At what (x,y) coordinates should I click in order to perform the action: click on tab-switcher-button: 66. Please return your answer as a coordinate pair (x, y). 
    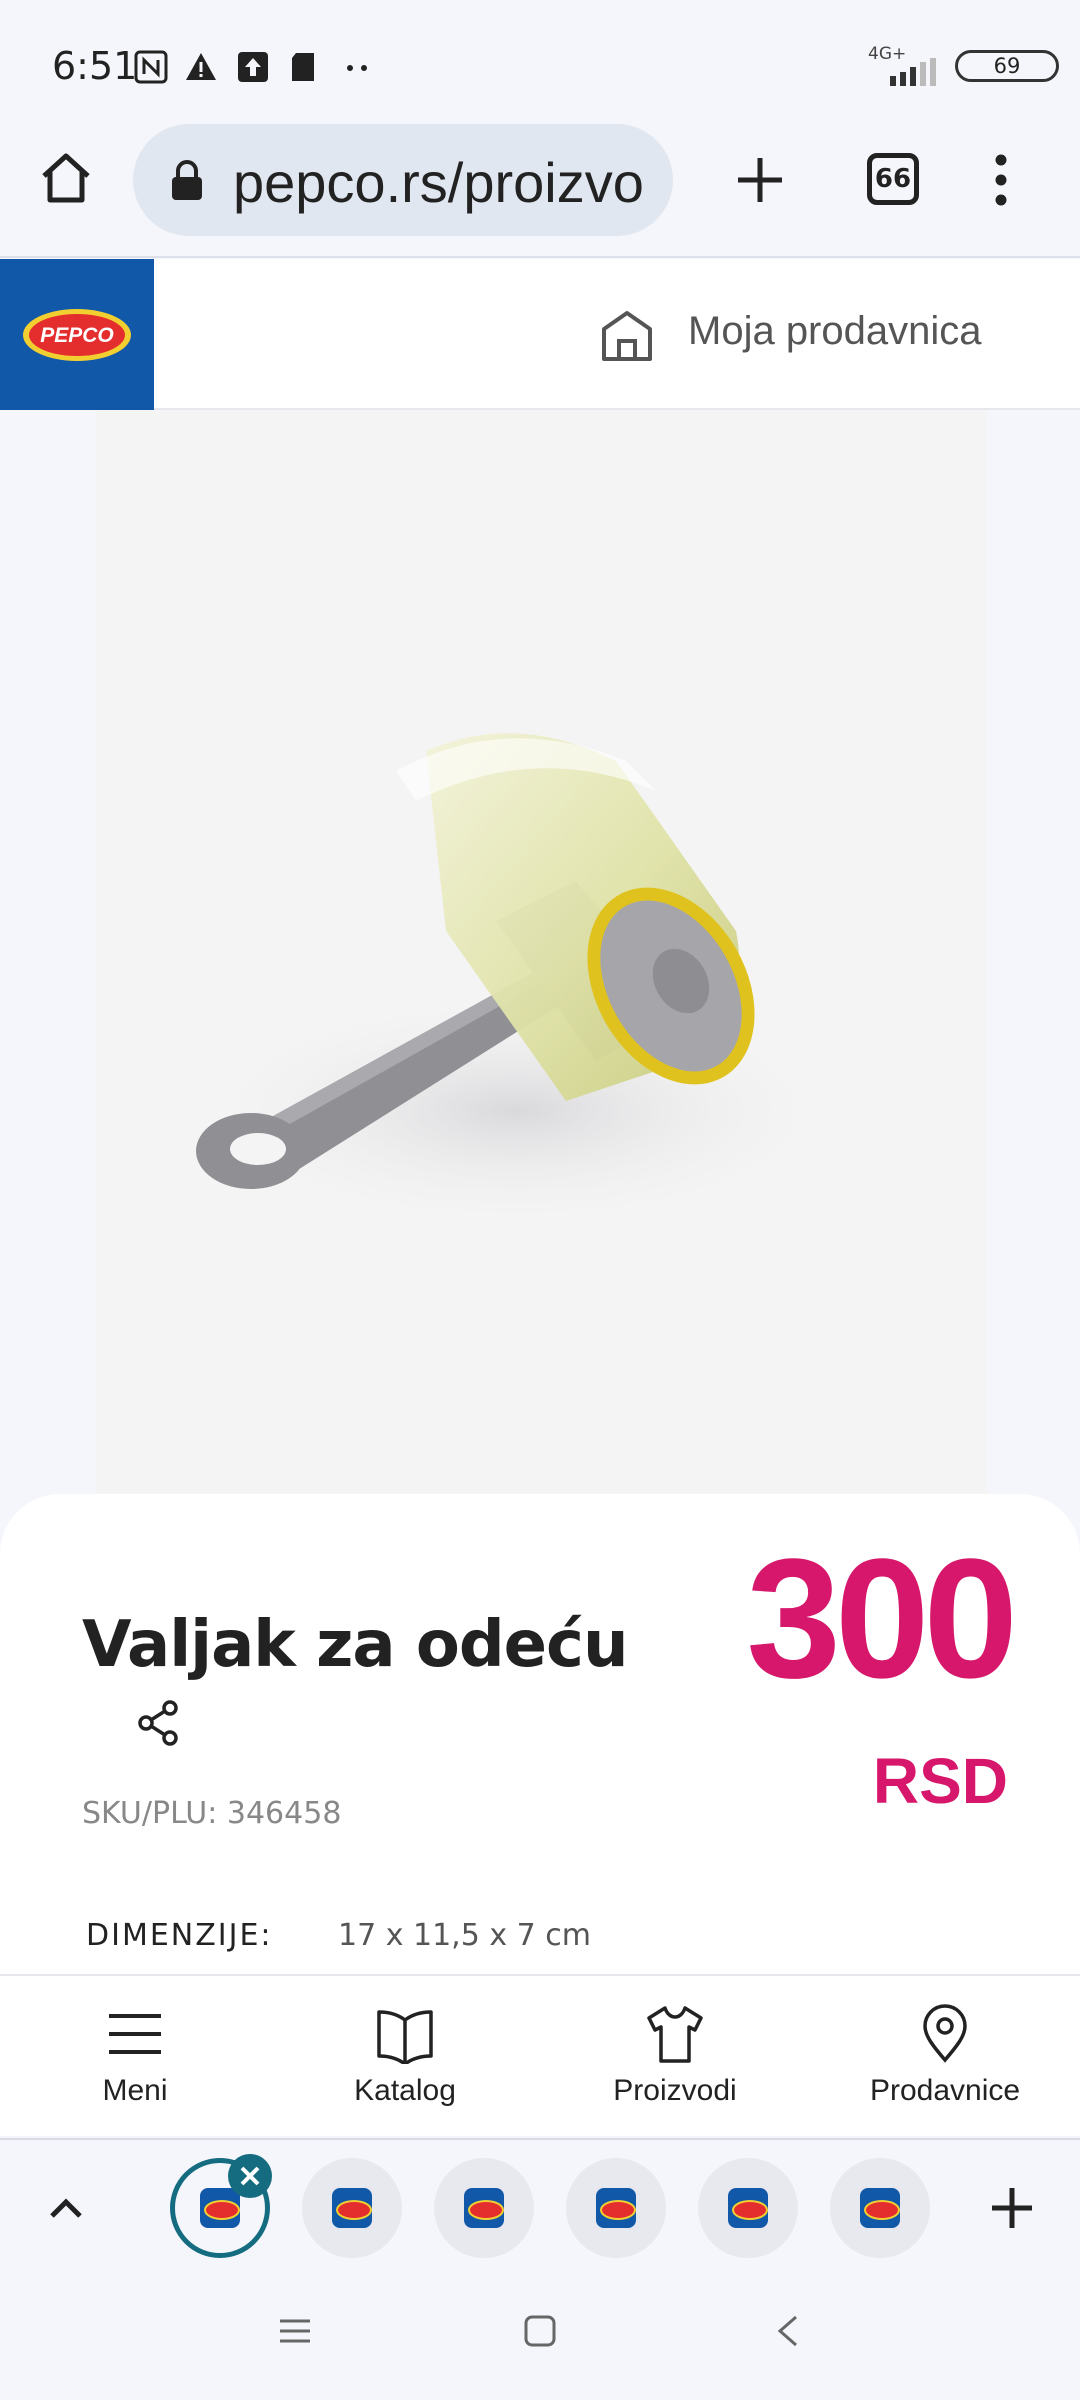
    Looking at the image, I should click on (893, 179).